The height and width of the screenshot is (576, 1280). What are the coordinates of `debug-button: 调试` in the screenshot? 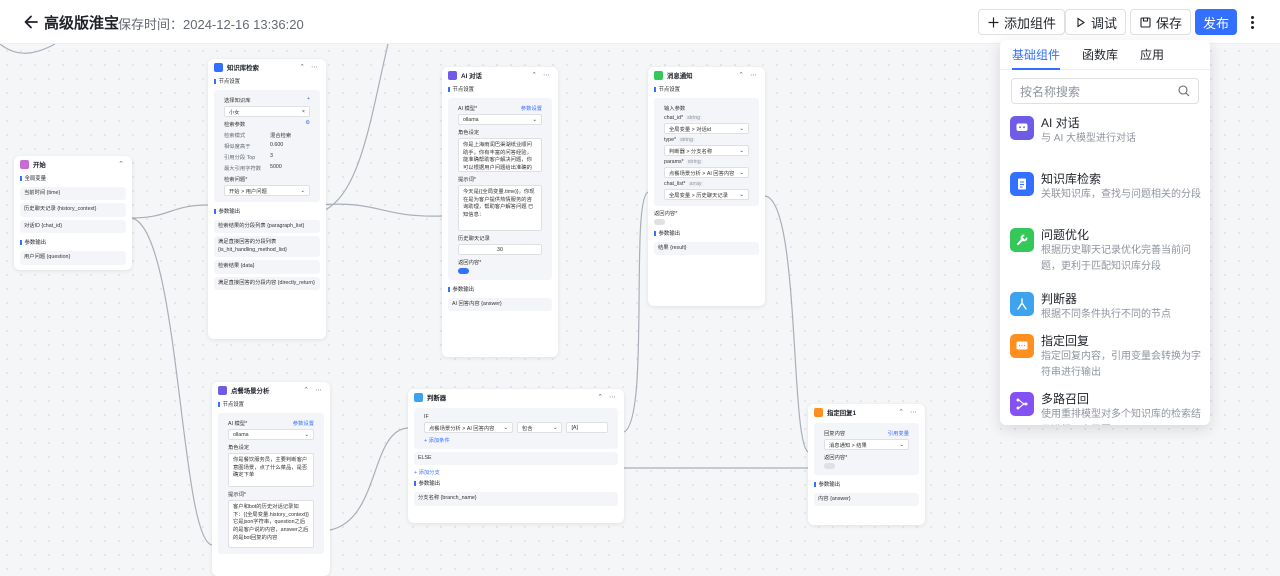 It's located at (1096, 22).